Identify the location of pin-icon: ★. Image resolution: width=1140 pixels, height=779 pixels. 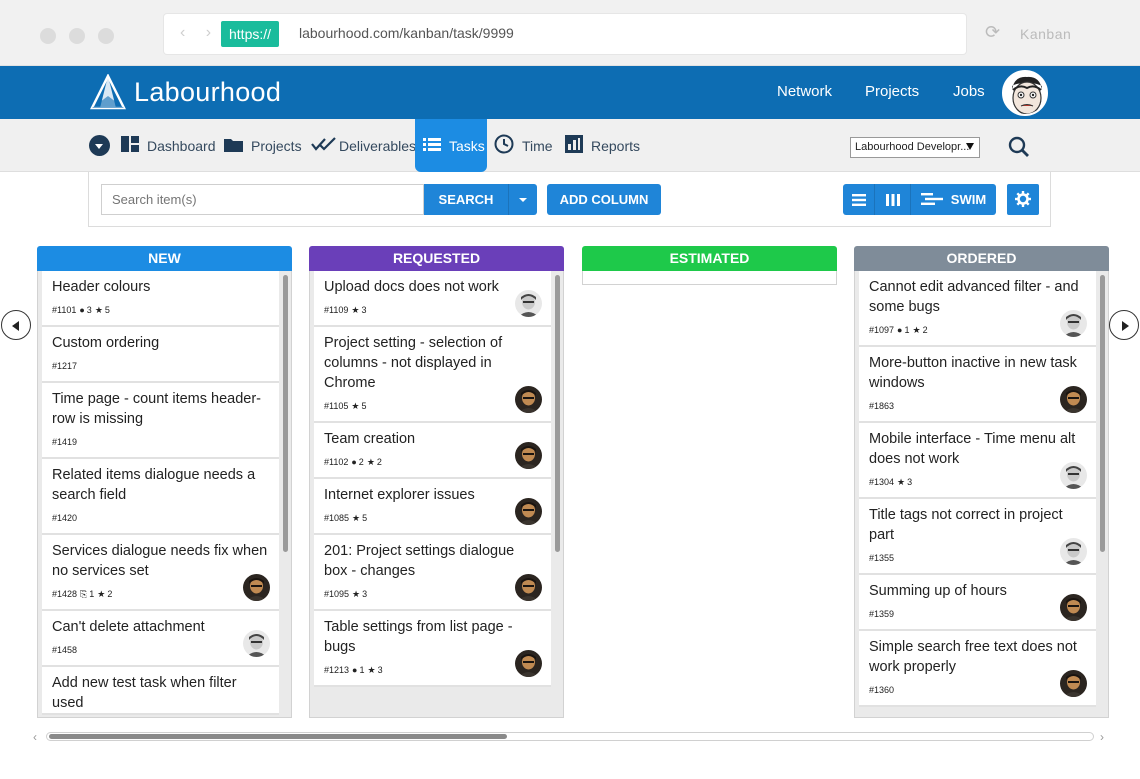
(101, 594).